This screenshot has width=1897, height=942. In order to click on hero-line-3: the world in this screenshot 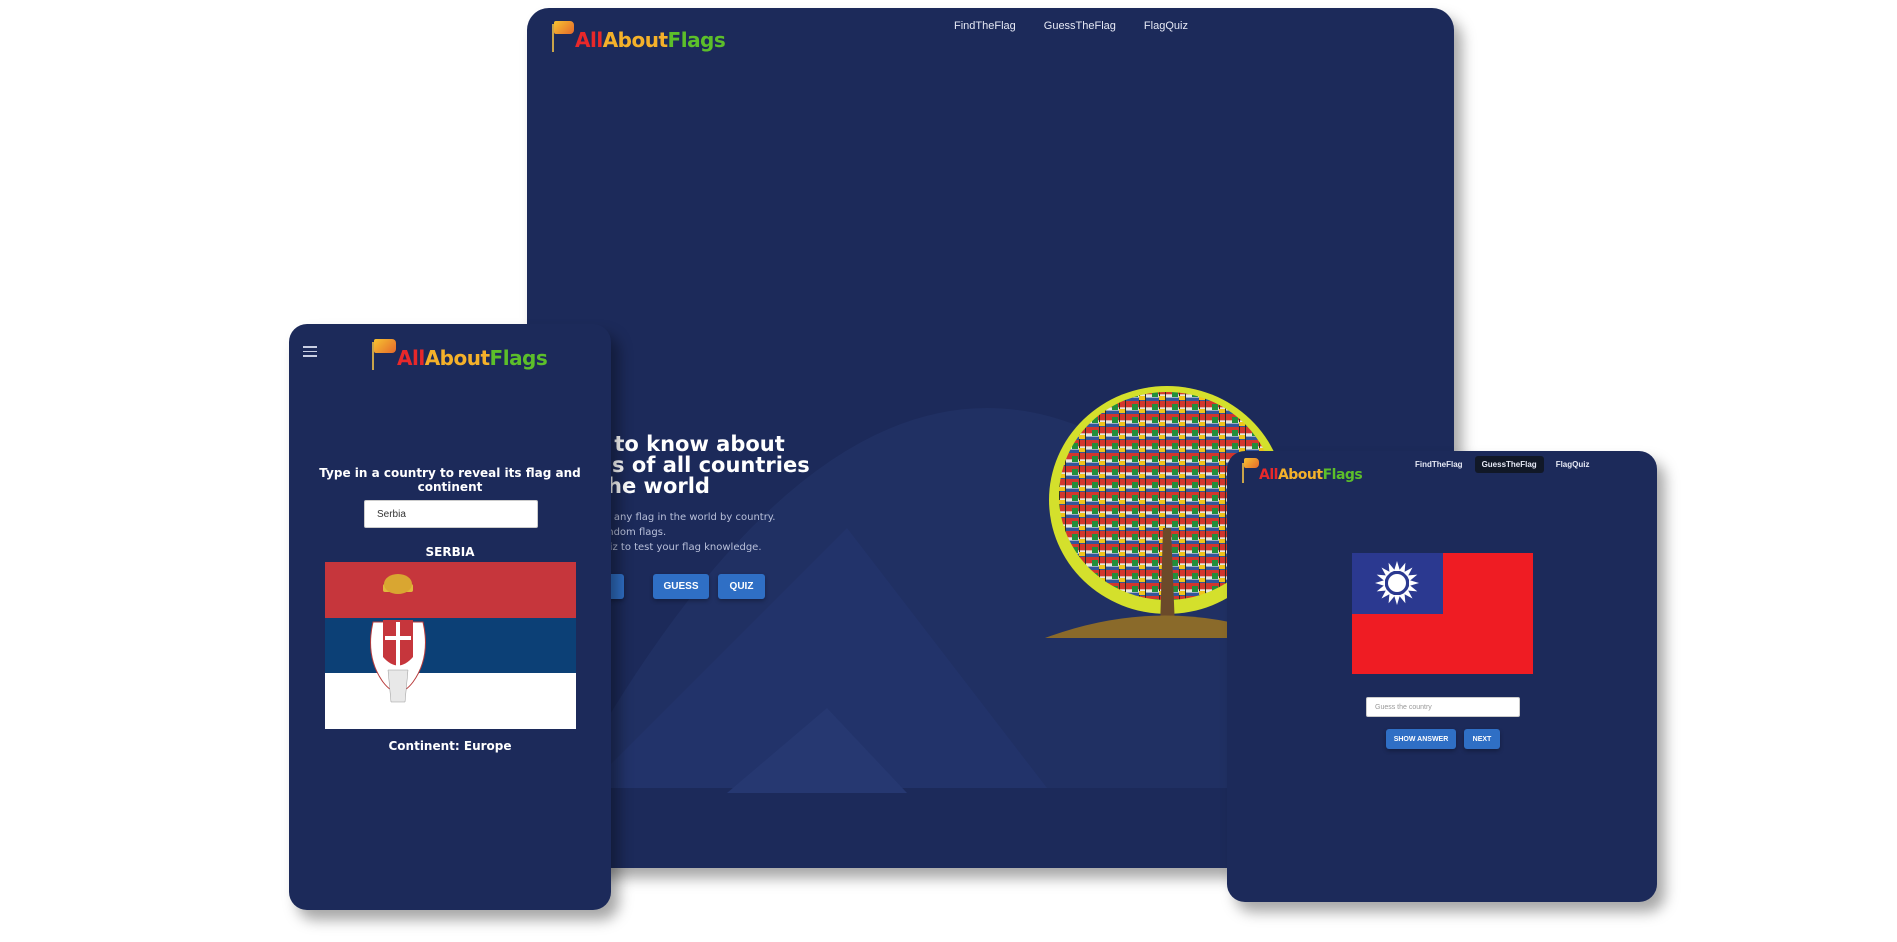, I will do `click(653, 486)`.